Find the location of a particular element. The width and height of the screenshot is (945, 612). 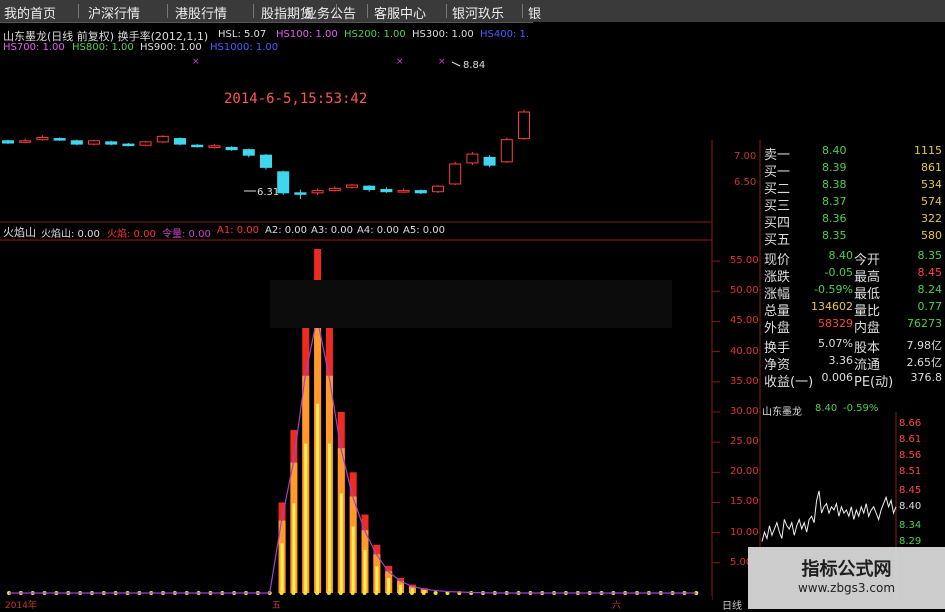

stat-label: 收益(一) is located at coordinates (789, 382).